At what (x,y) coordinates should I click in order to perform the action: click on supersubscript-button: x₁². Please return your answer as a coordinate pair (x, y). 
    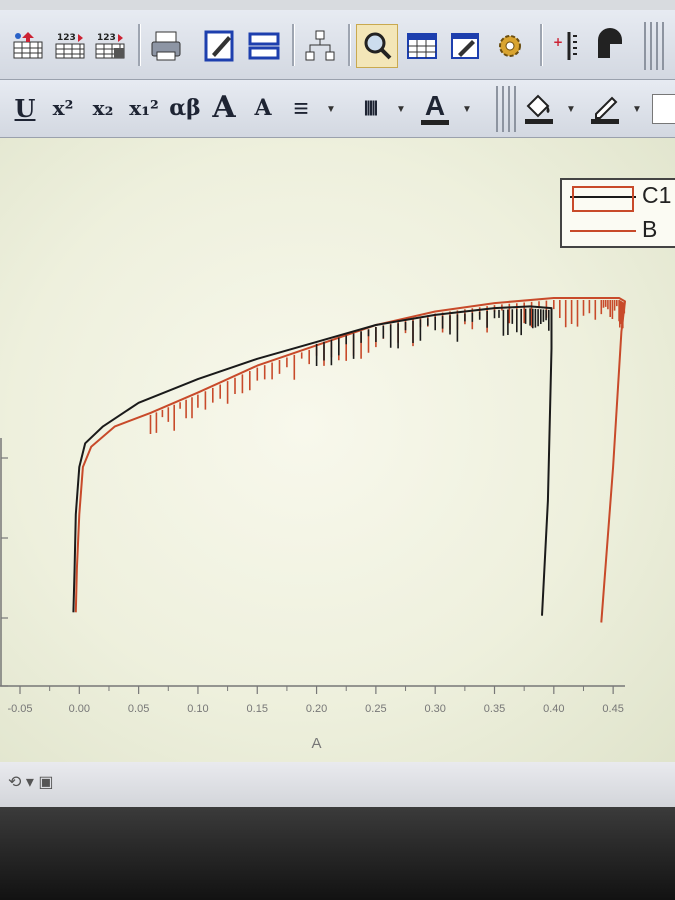
    Looking at the image, I should click on (144, 108).